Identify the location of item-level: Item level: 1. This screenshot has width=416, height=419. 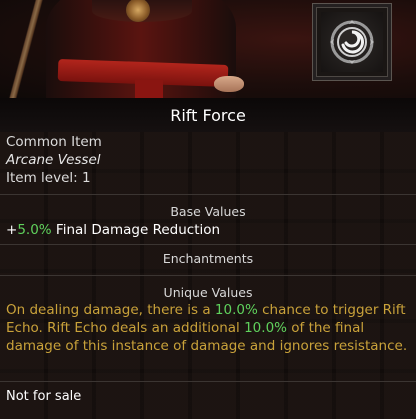
(48, 178).